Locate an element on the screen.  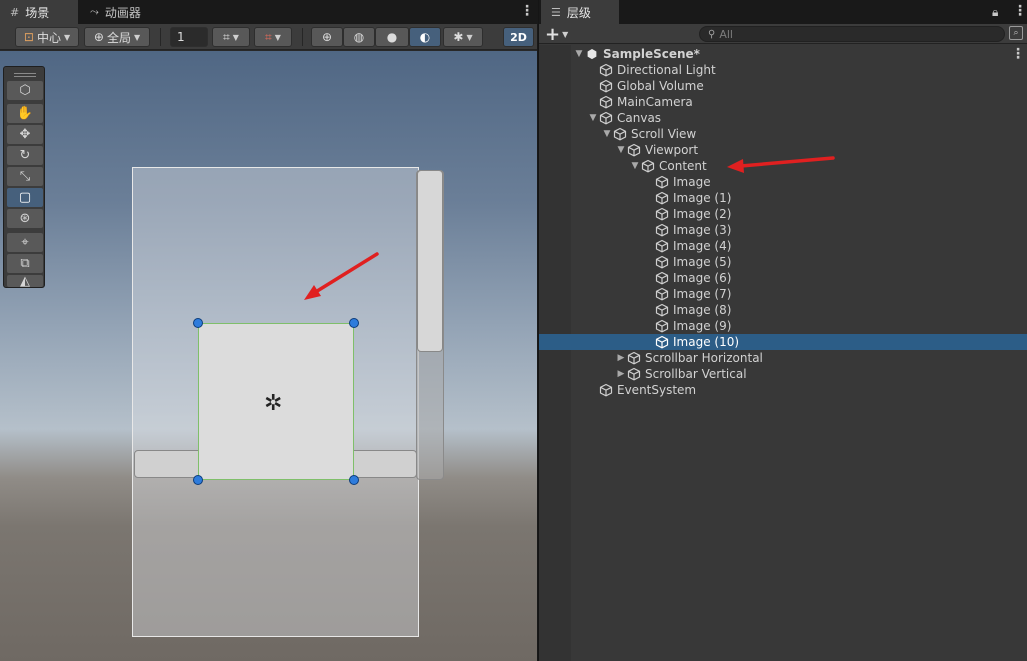
scene-toolbar: ⊡ 中心 ▼ ⊕ 全局 ▼ 1 ⌗ ▼ ⌗ ▼ ⊕ ◍ ● ◐ ✱ ▼ 2D is located at coordinates (268, 37).